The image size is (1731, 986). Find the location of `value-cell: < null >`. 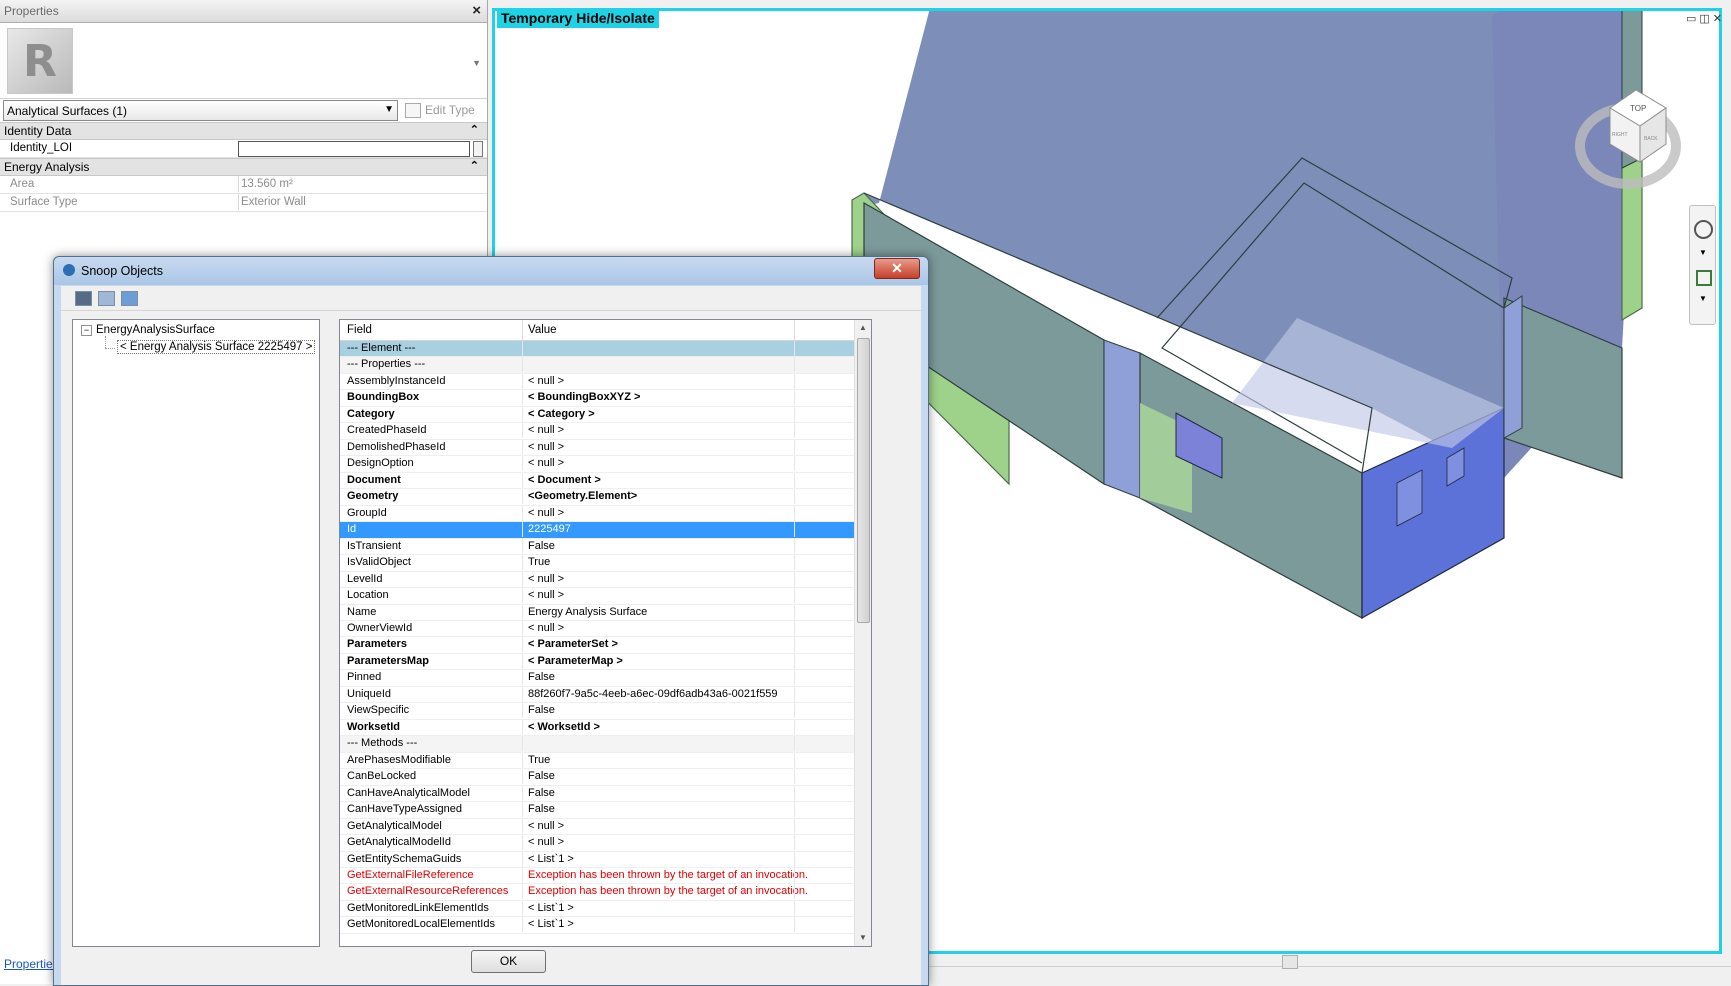

value-cell: < null > is located at coordinates (546, 627).